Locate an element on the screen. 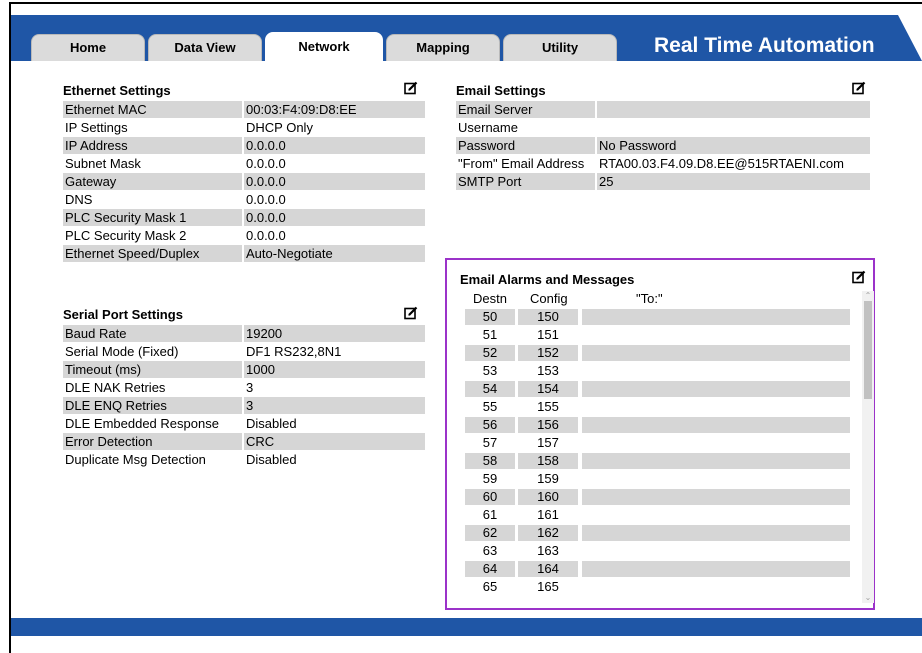 The image size is (922, 653). tab-network: Network is located at coordinates (324, 46).